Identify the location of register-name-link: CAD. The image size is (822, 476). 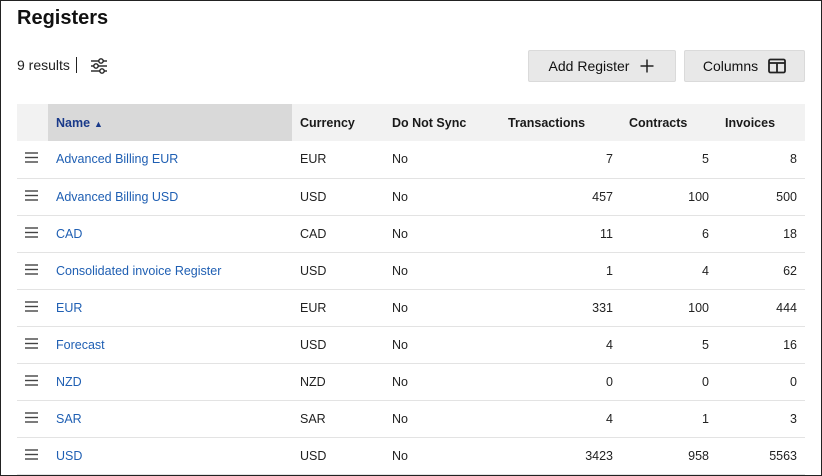
(69, 234).